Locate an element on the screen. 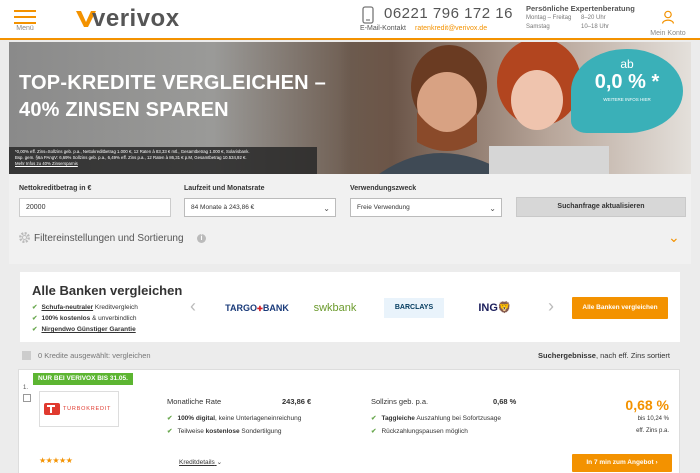 This screenshot has height=473, width=700. offer-compare-checkbox is located at coordinates (27, 398).